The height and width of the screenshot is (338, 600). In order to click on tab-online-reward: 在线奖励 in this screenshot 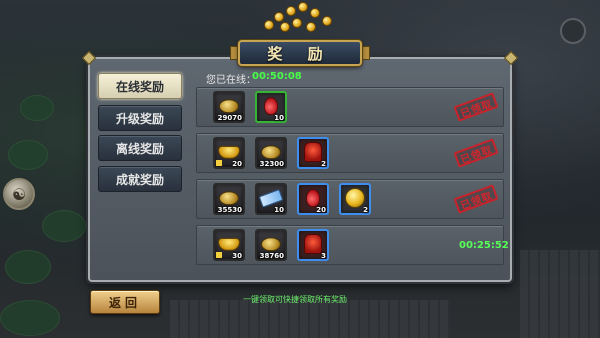, I will do `click(140, 86)`.